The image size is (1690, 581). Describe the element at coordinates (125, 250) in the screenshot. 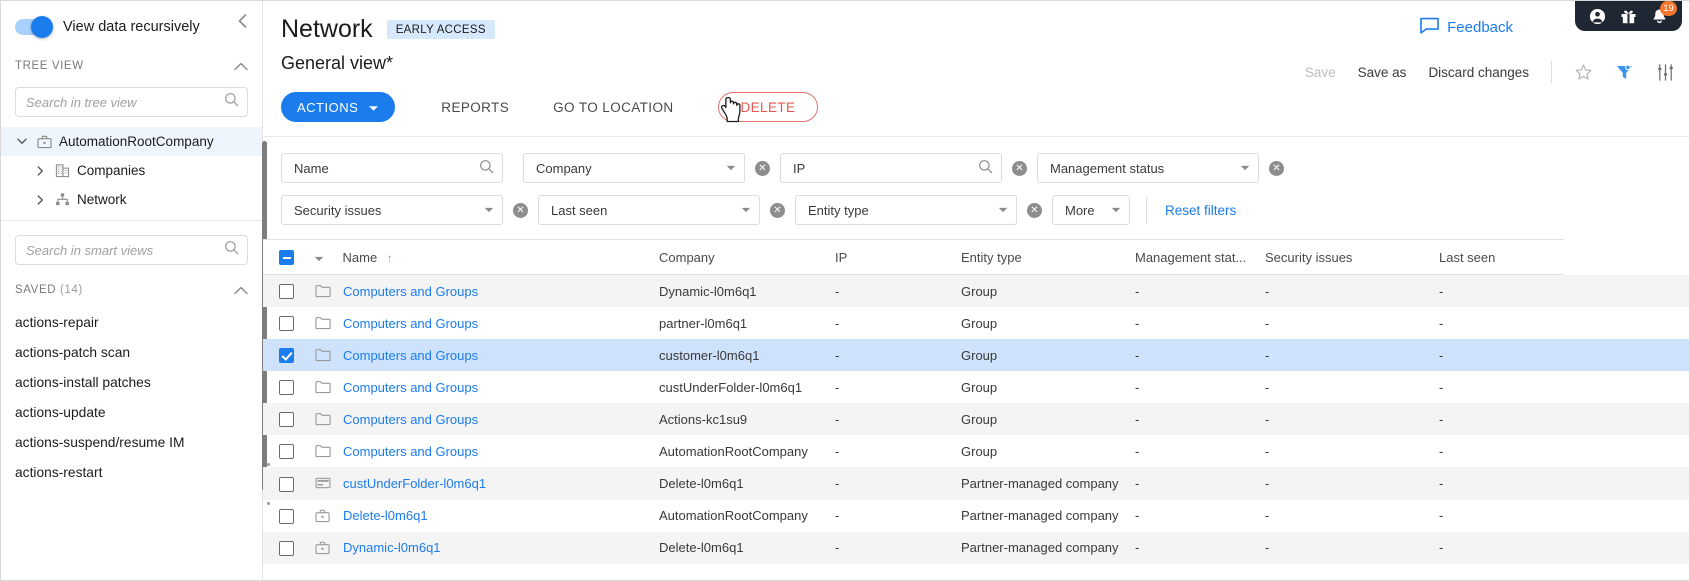

I see `smart-views-search-input` at that location.